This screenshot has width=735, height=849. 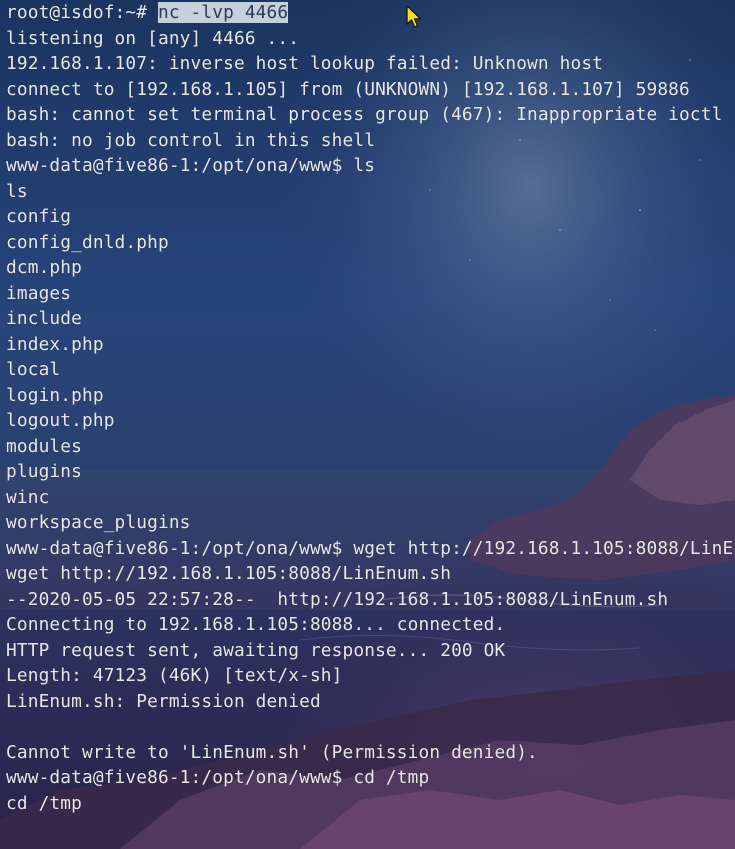 I want to click on terminal-line: local, so click(x=33, y=369).